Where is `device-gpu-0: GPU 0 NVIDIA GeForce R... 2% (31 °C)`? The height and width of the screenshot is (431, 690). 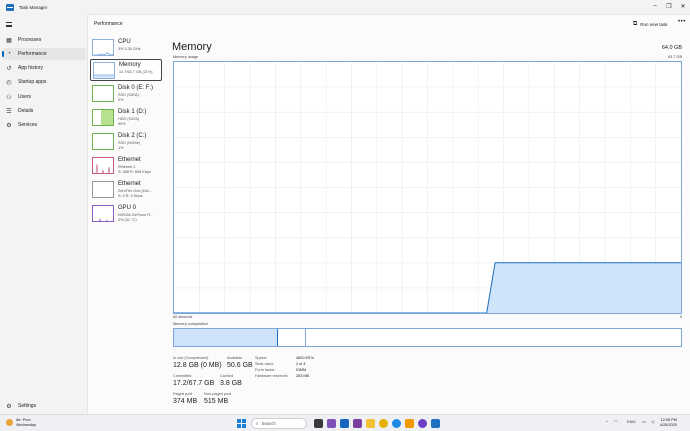 device-gpu-0: GPU 0 NVIDIA GeForce R... 2% (31 °C) is located at coordinates (126, 214).